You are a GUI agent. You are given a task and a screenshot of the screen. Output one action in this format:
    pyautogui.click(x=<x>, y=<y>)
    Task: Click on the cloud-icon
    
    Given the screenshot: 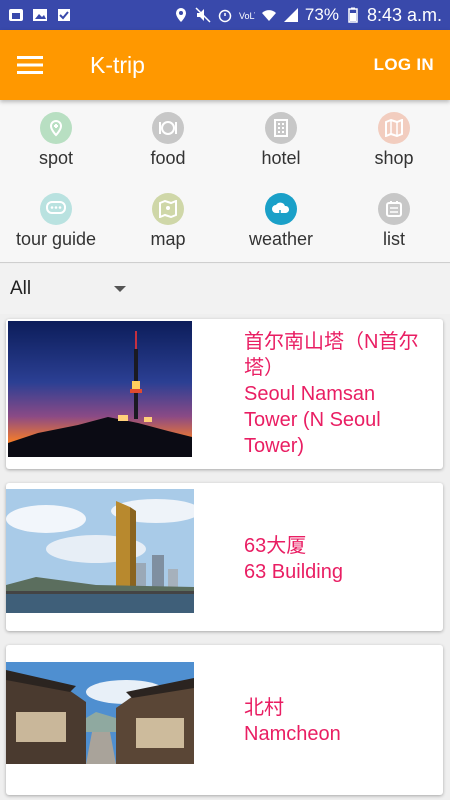 What is the action you would take?
    pyautogui.click(x=281, y=209)
    